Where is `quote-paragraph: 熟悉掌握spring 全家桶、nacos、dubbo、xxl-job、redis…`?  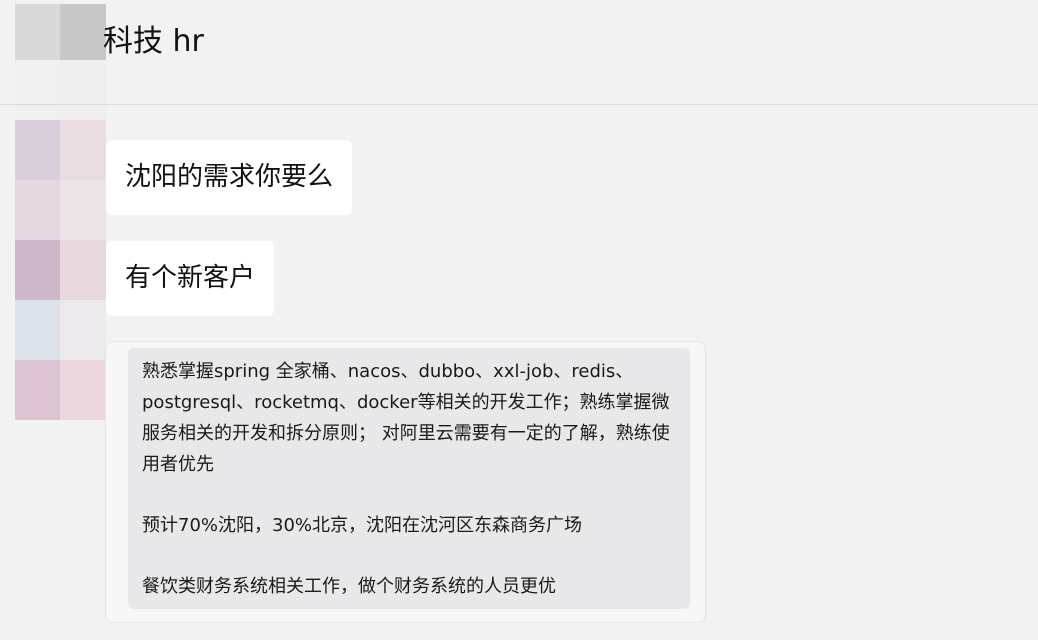
quote-paragraph: 熟悉掌握spring 全家桶、nacos、dubbo、xxl-job、redis… is located at coordinates (406, 418).